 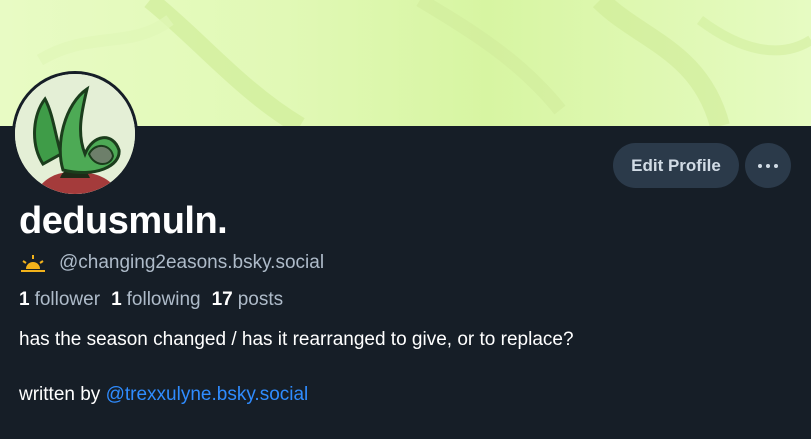 I want to click on sun-icon, so click(x=33, y=263).